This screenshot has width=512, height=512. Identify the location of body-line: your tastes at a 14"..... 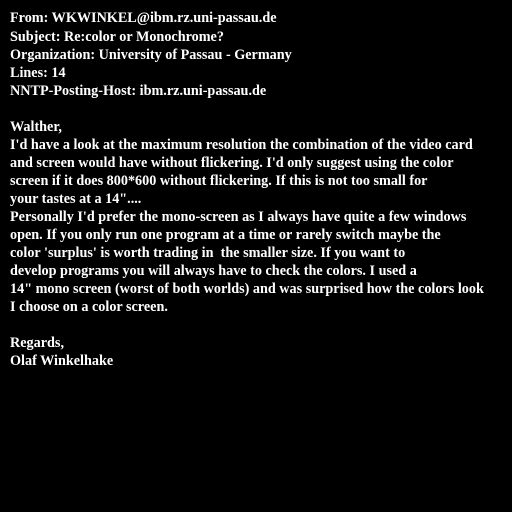
(76, 199).